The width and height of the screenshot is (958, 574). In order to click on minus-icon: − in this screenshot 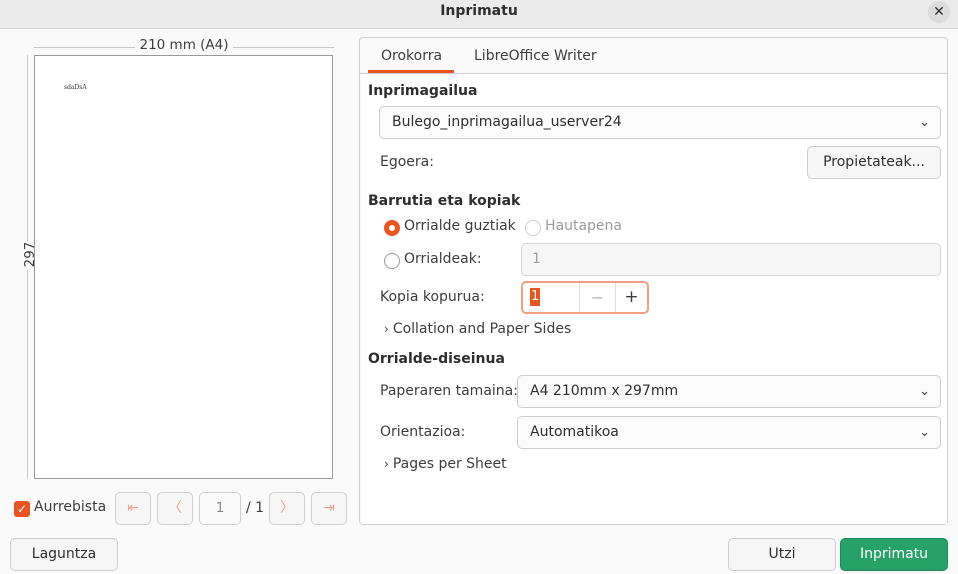, I will do `click(597, 297)`.